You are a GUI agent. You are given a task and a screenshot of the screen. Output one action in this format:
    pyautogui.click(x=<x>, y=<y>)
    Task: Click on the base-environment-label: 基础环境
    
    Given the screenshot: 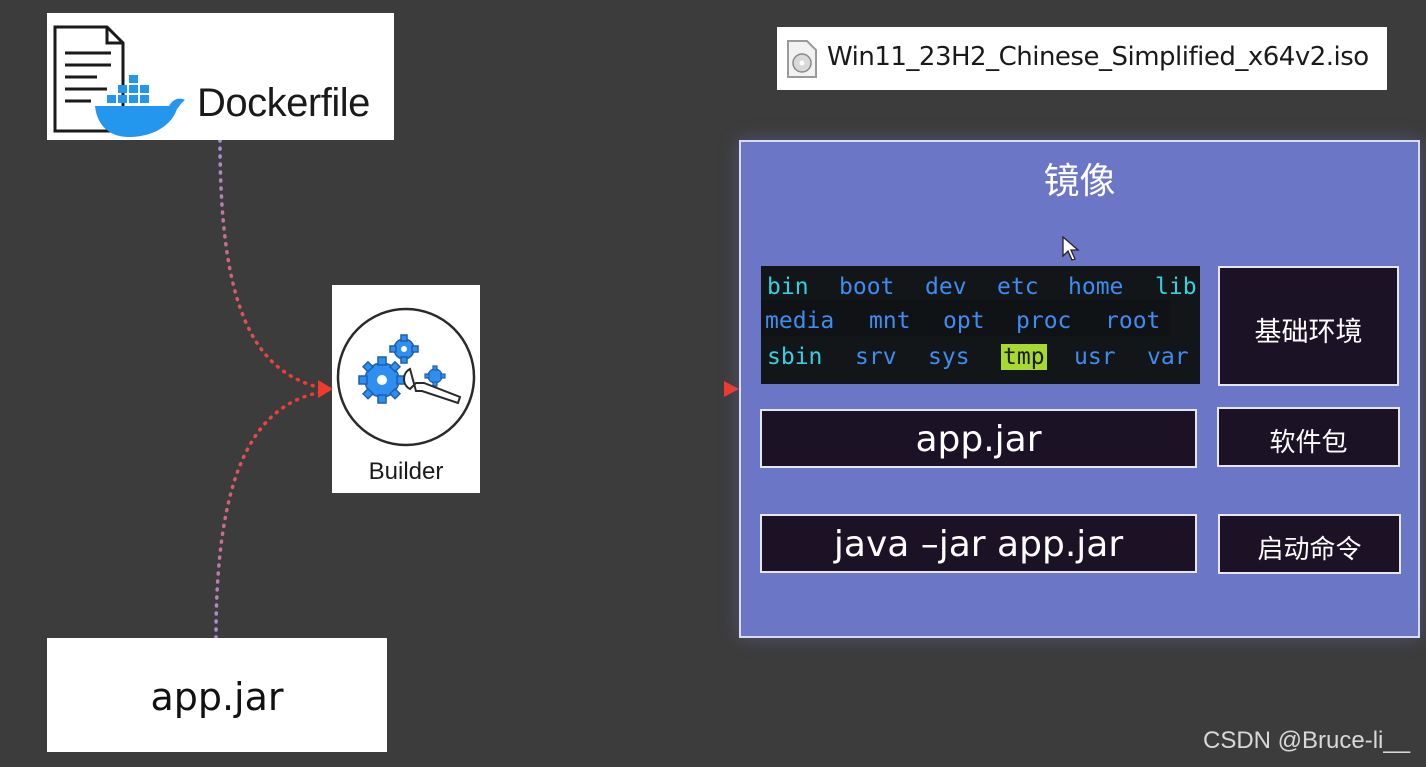 What is the action you would take?
    pyautogui.click(x=1308, y=332)
    